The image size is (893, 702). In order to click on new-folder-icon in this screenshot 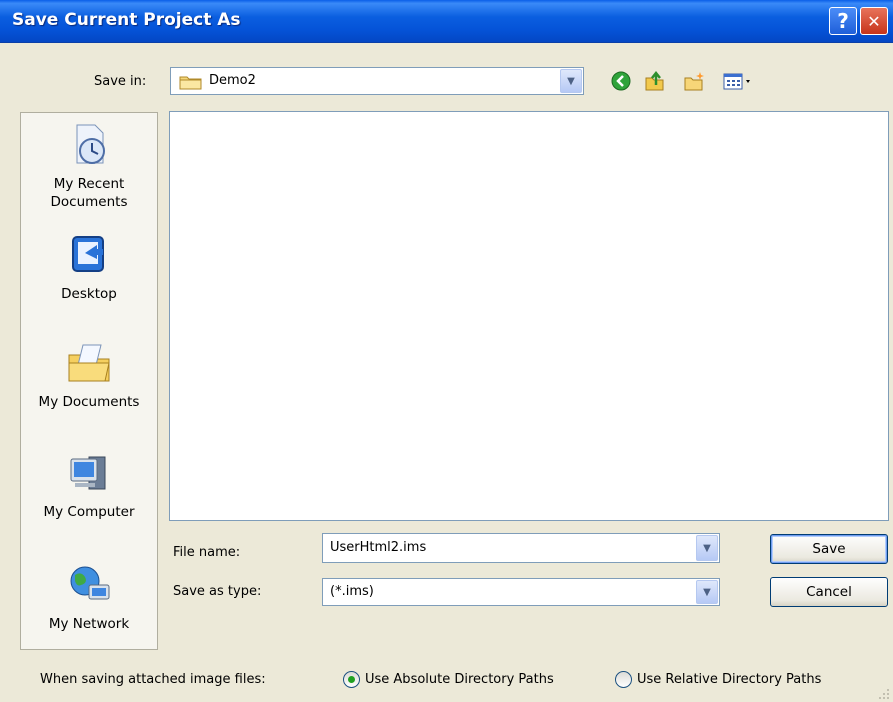, I will do `click(694, 81)`.